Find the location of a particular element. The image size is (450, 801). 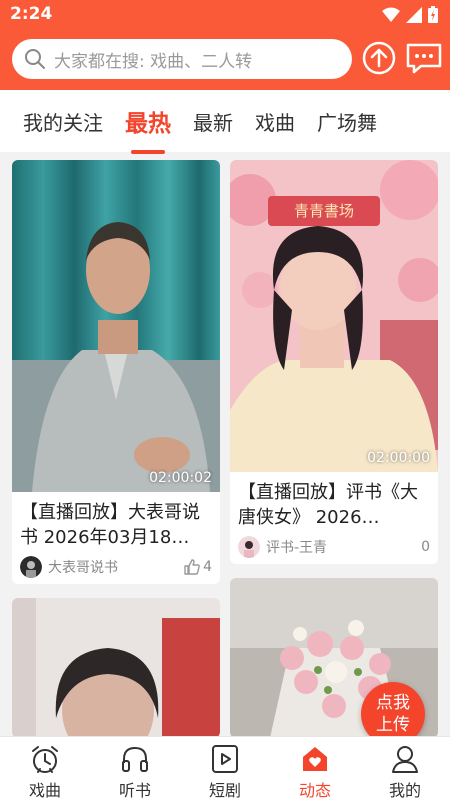

nav-audiobook: 听书 is located at coordinates (135, 769).